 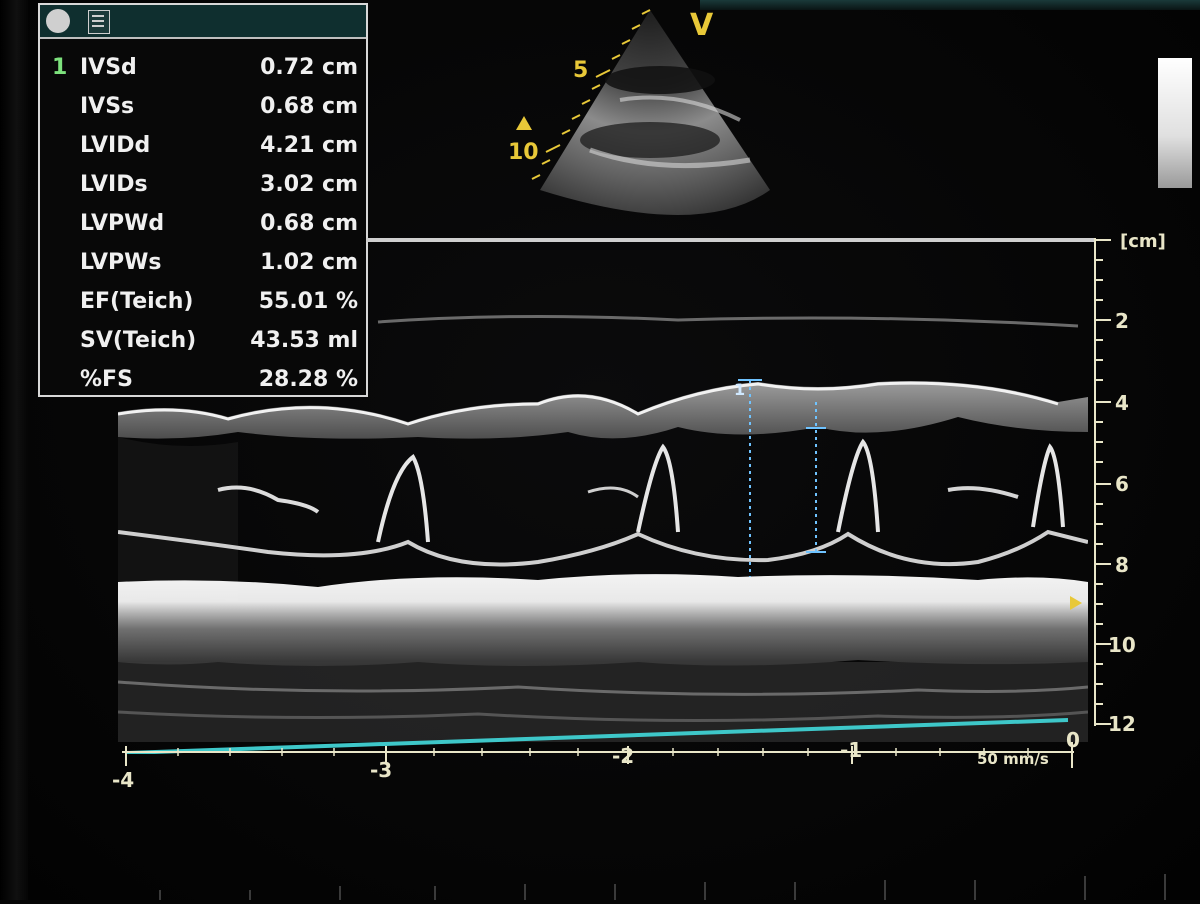 What do you see at coordinates (115, 145) in the screenshot?
I see `measurement-label: LVIDd` at bounding box center [115, 145].